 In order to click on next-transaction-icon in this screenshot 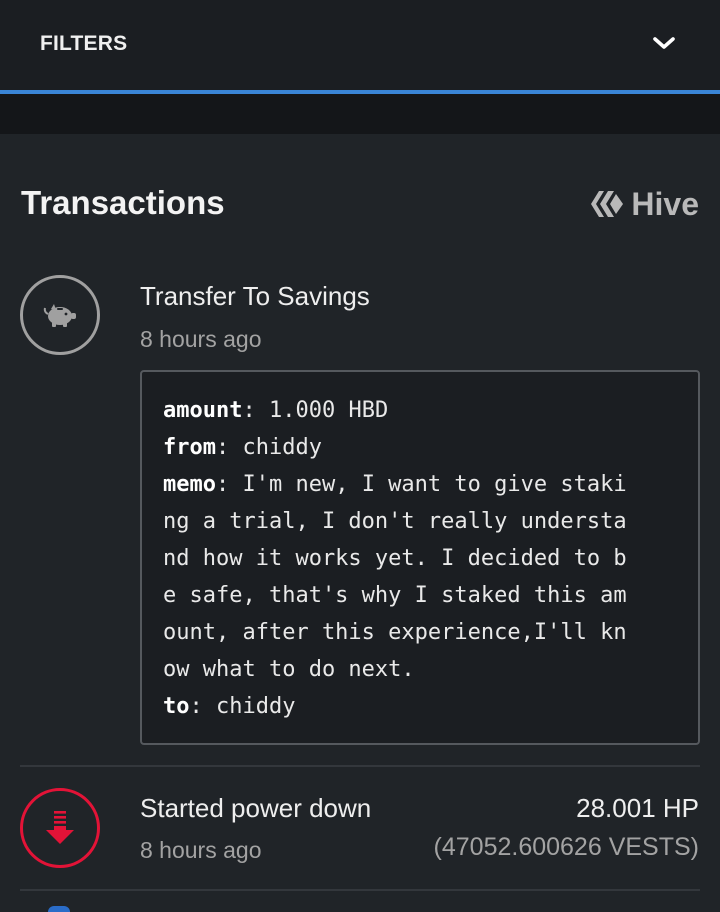, I will do `click(59, 909)`.